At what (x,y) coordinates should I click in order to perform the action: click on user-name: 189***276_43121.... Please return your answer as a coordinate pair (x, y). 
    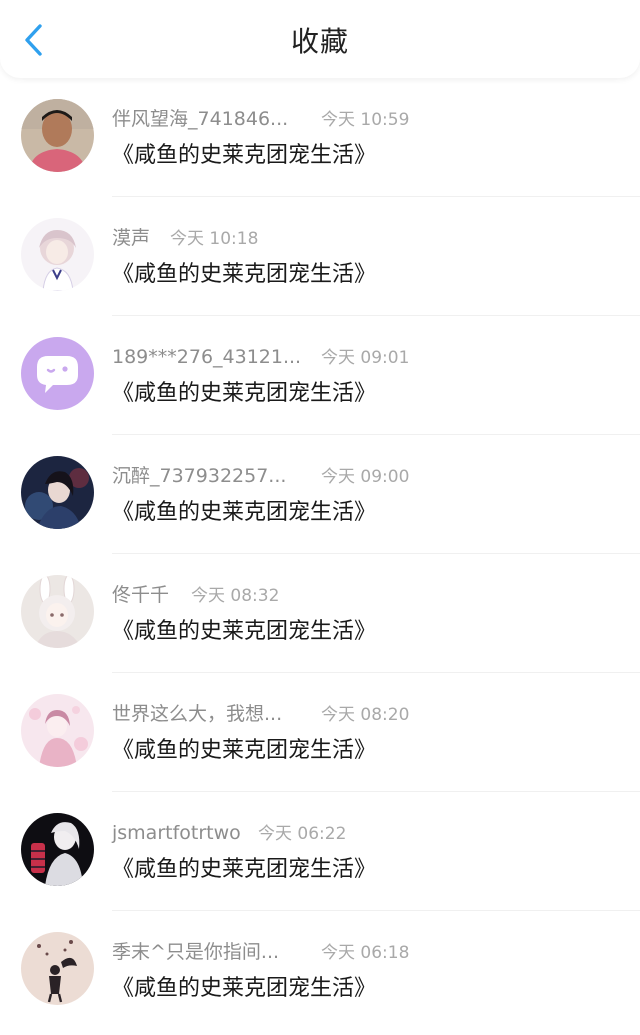
    Looking at the image, I should click on (207, 357).